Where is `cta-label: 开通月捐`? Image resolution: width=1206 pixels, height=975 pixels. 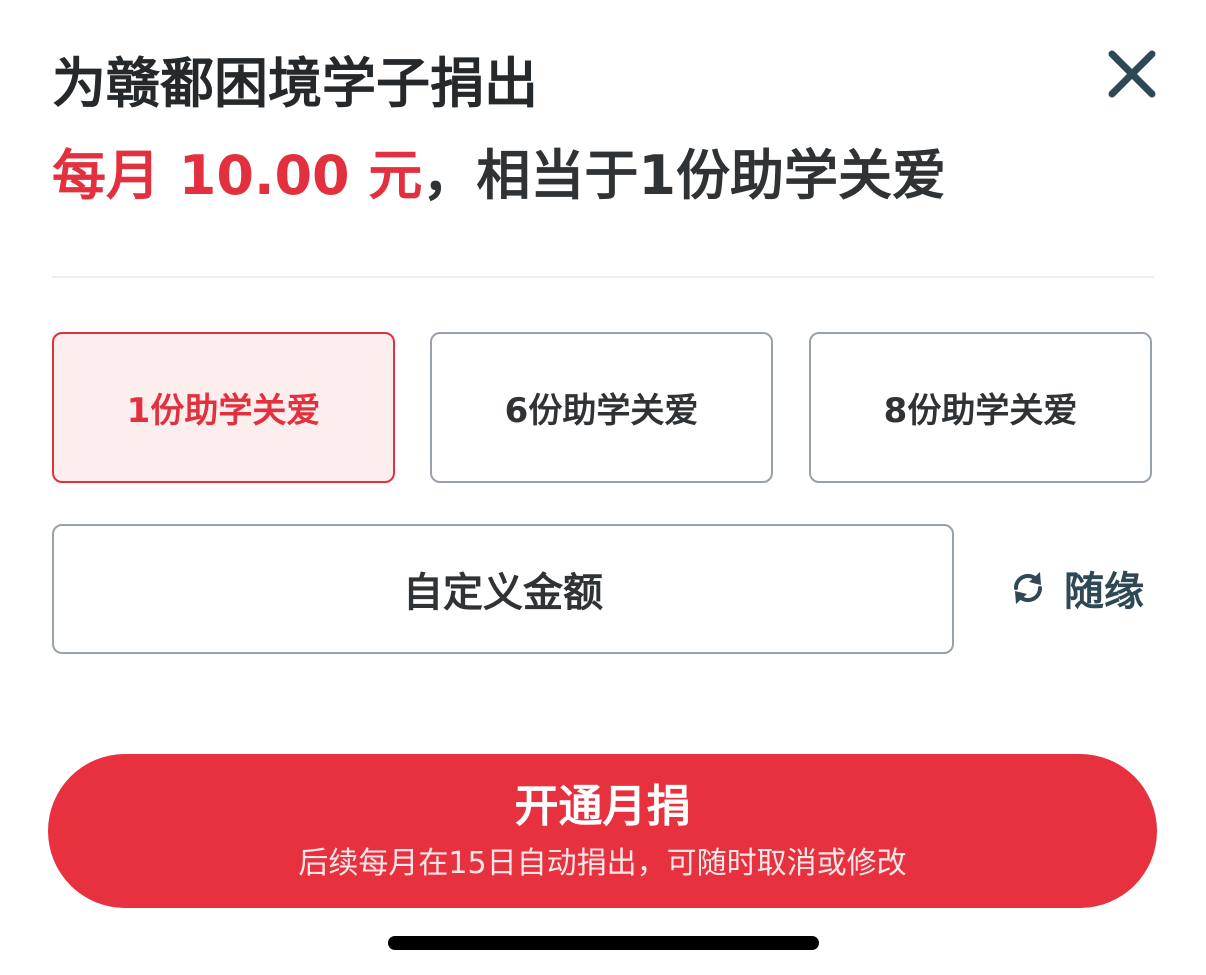
cta-label: 开通月捐 is located at coordinates (602, 806).